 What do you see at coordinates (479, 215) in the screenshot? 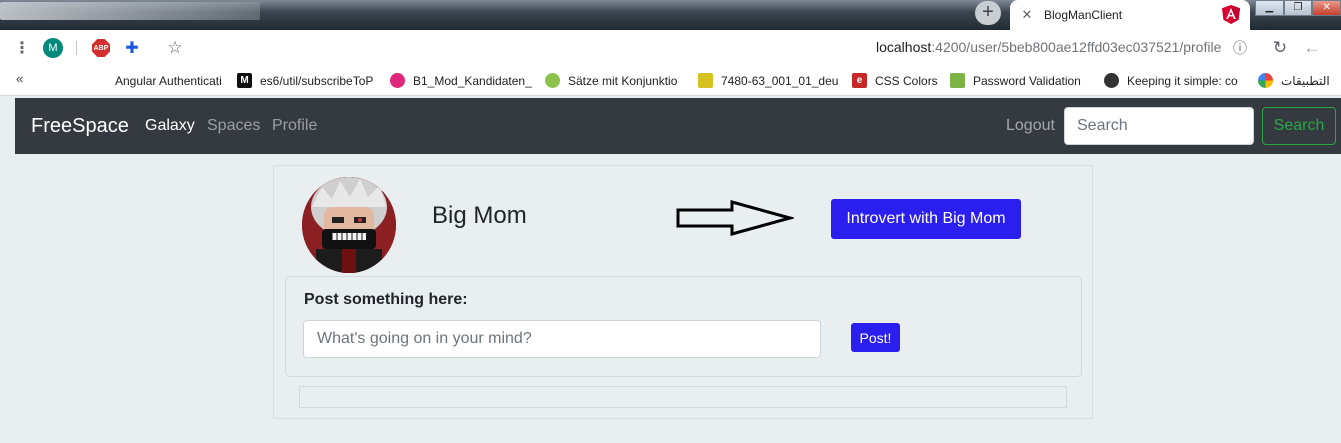
I see `profile-name: Big Mom` at bounding box center [479, 215].